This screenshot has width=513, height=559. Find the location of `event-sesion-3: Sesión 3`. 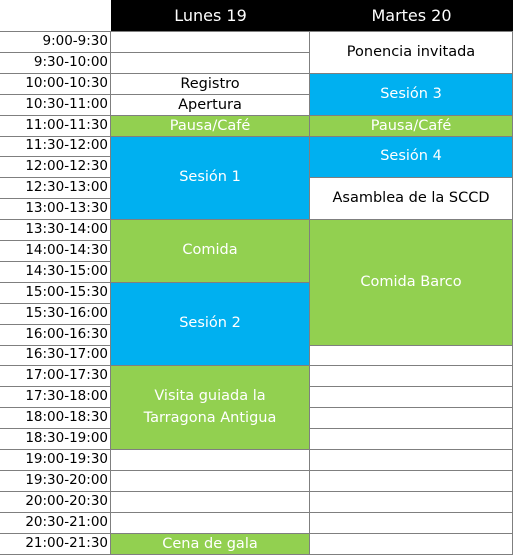

event-sesion-3: Sesión 3 is located at coordinates (411, 94).